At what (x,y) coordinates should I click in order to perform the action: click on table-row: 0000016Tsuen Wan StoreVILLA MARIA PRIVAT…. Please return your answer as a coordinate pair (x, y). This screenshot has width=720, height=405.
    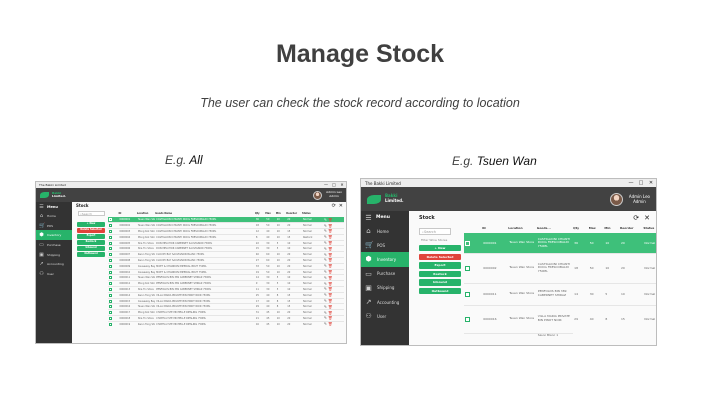
    Looking at the image, I should click on (560, 318).